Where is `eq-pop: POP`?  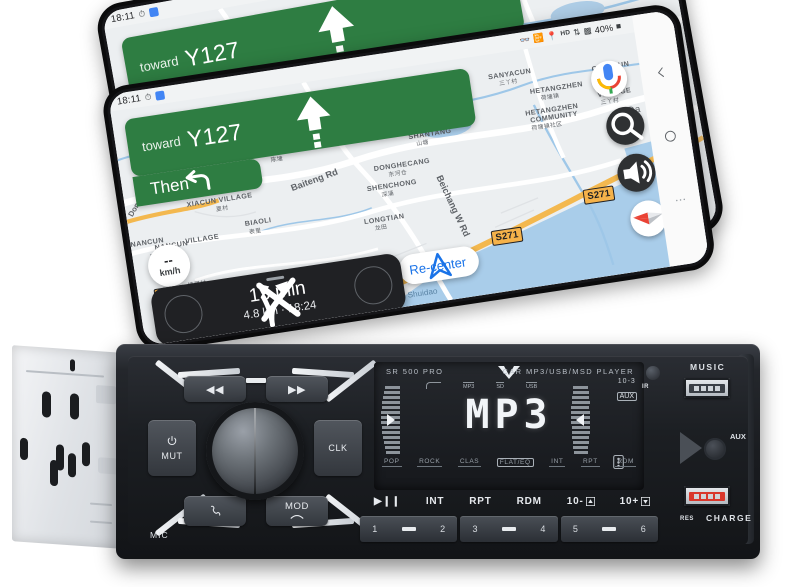
eq-pop: POP is located at coordinates (392, 462).